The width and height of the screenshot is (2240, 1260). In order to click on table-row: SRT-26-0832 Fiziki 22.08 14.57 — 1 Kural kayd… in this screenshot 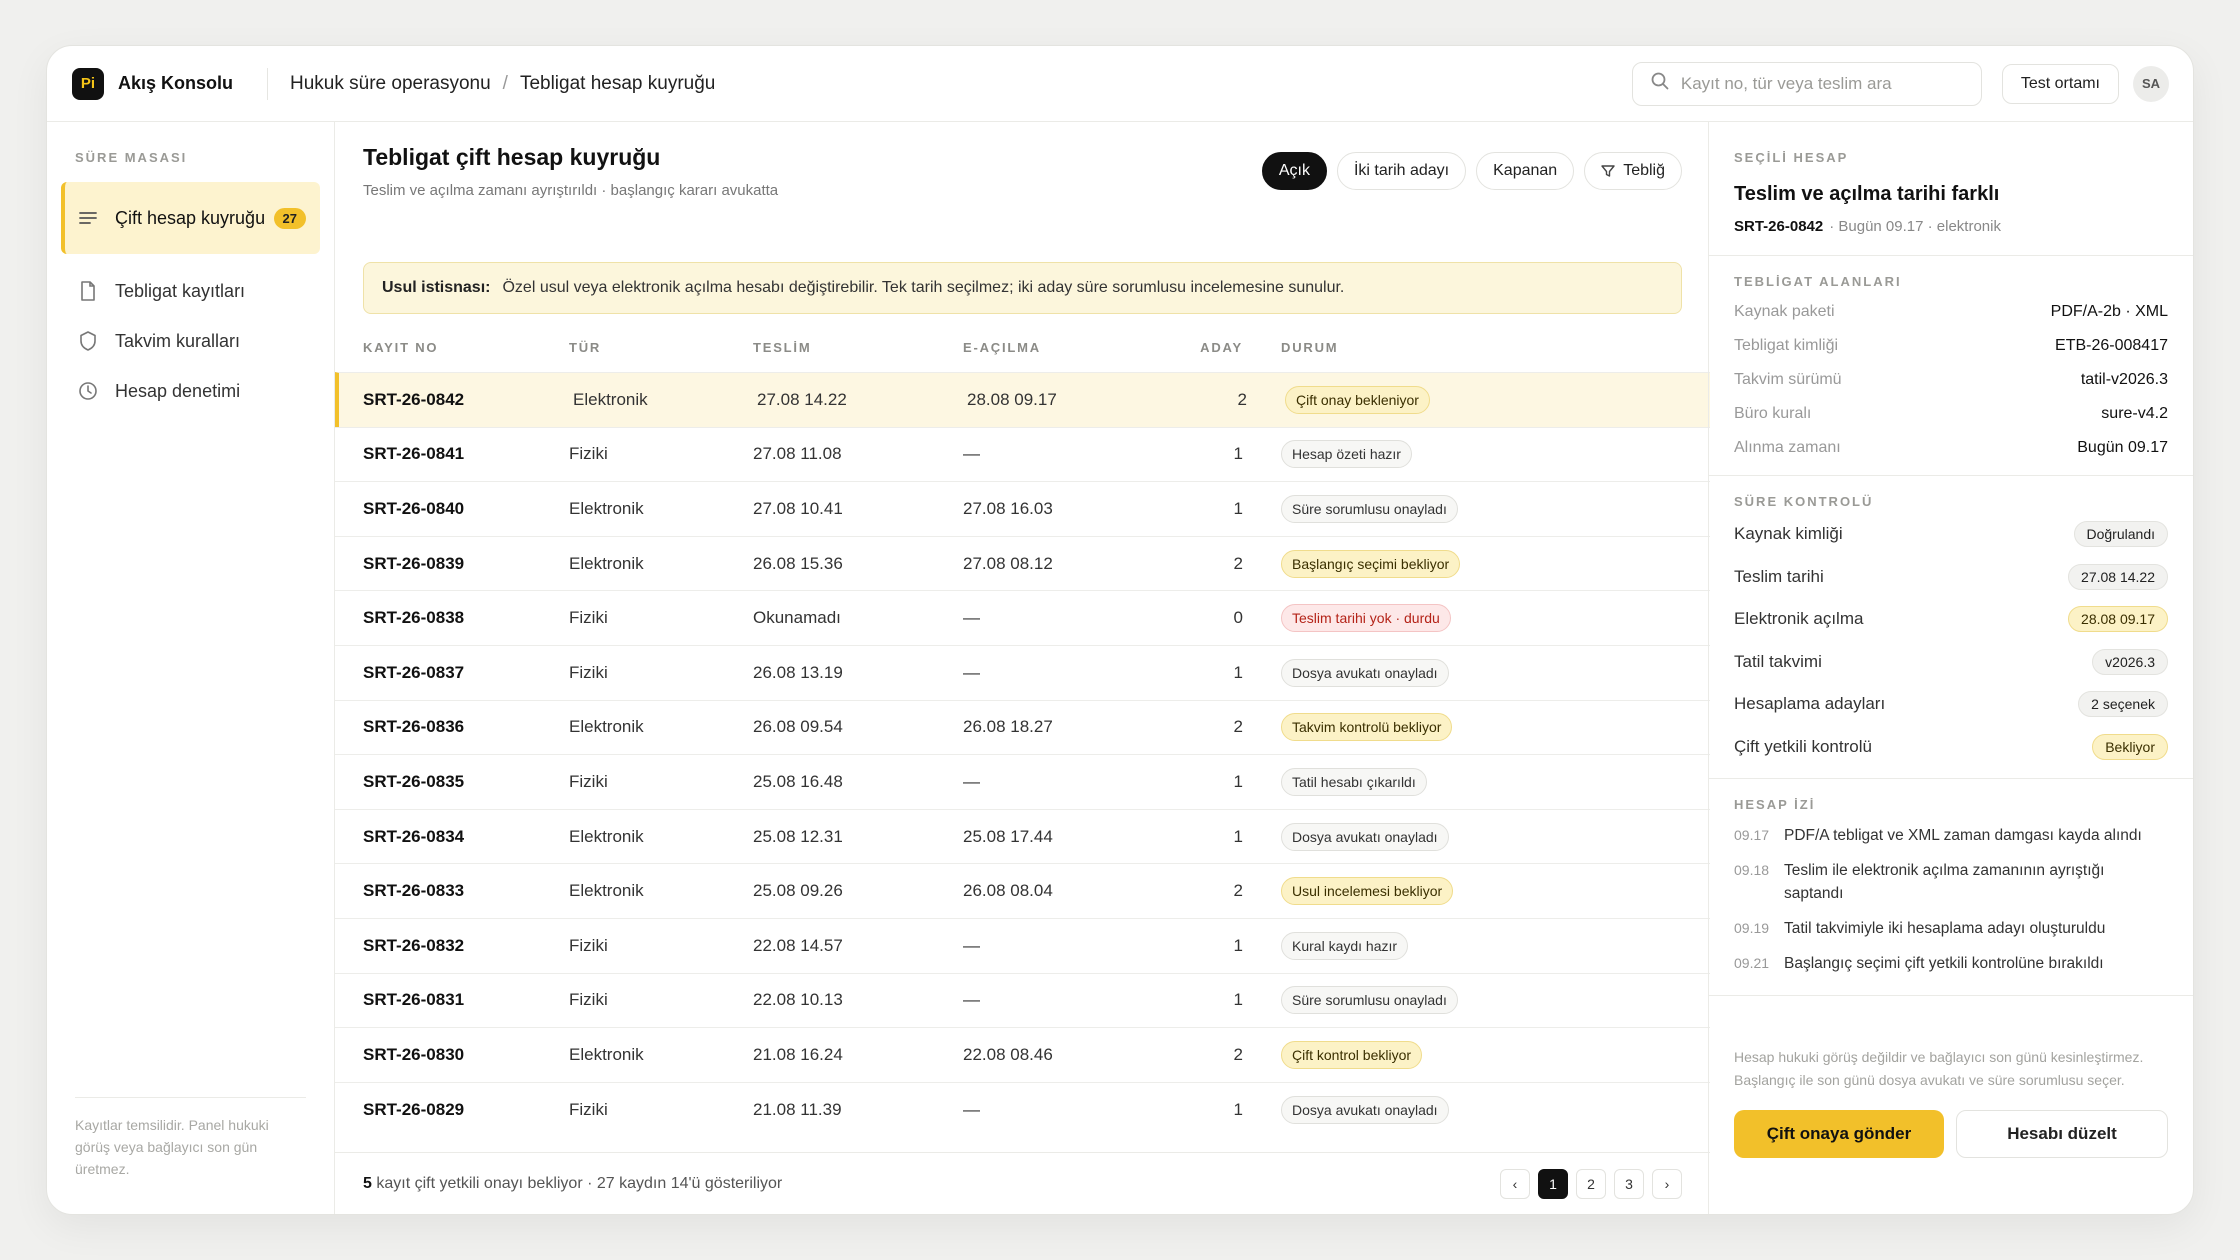, I will do `click(1022, 945)`.